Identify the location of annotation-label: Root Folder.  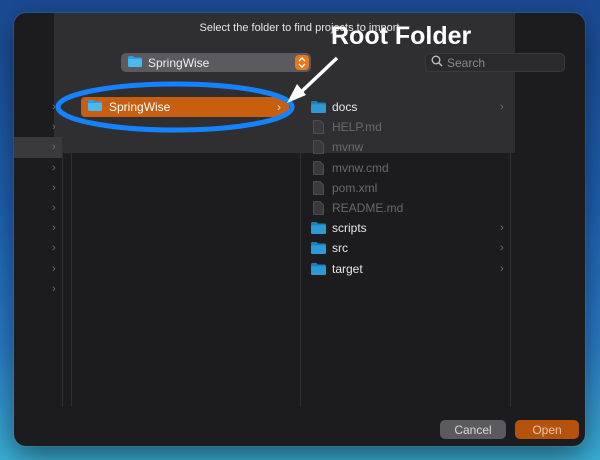
(401, 36).